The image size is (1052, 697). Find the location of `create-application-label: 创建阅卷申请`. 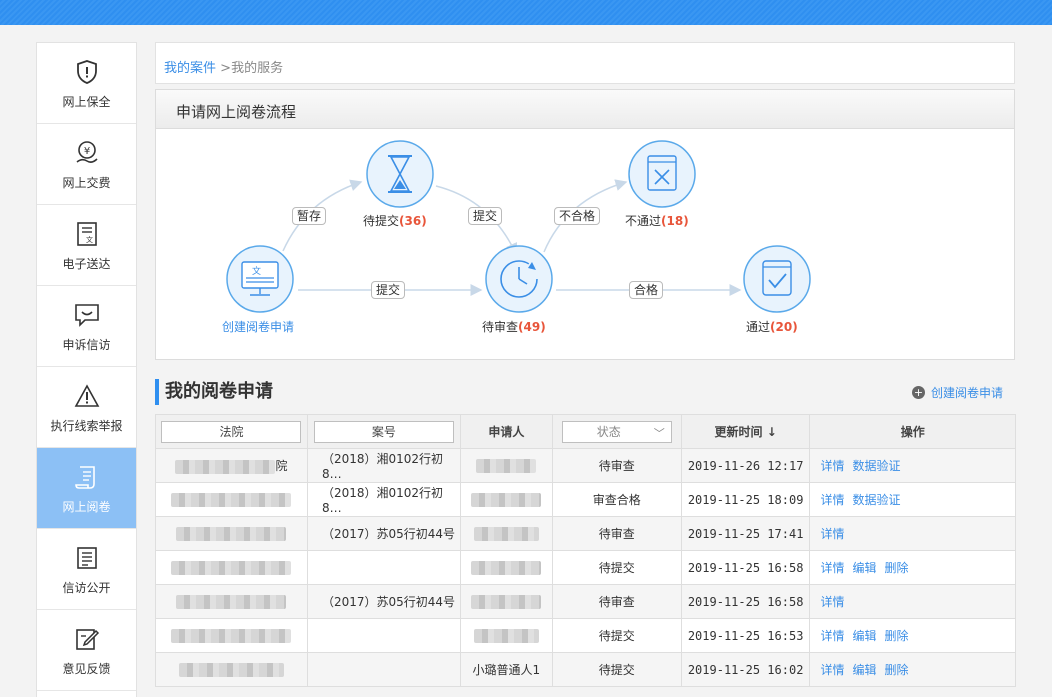

create-application-label: 创建阅卷申请 is located at coordinates (967, 393).